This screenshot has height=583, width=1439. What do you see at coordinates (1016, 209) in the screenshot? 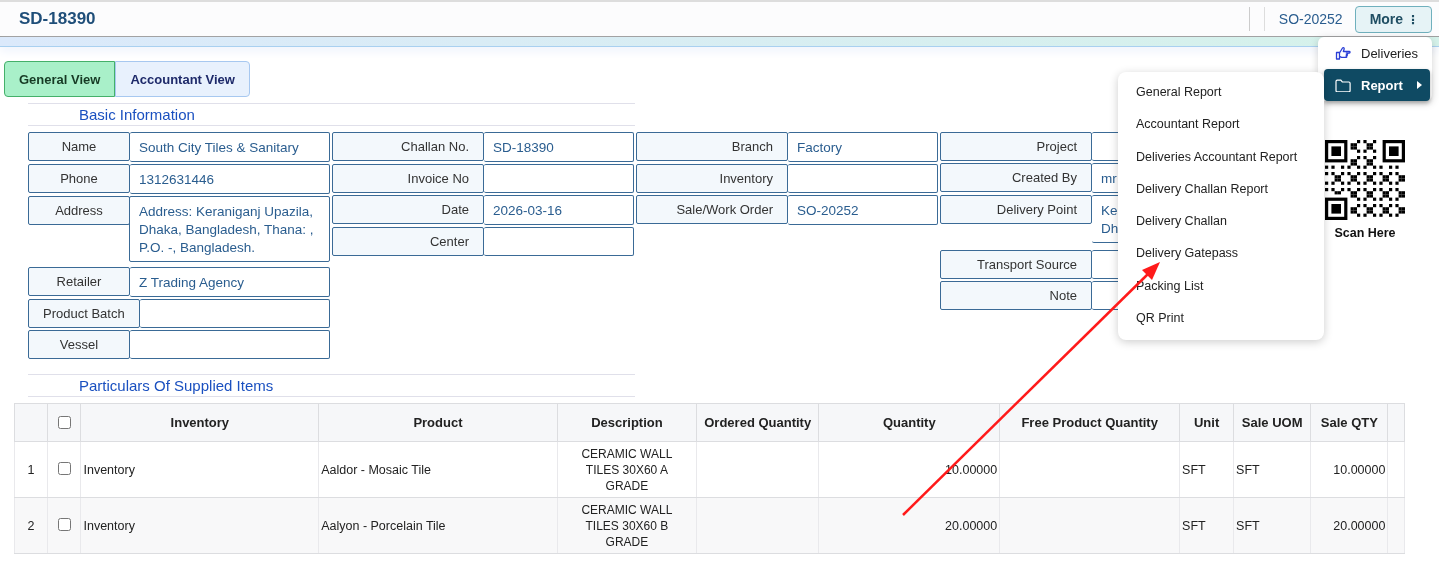
I see `field-label: Delivery Point` at bounding box center [1016, 209].